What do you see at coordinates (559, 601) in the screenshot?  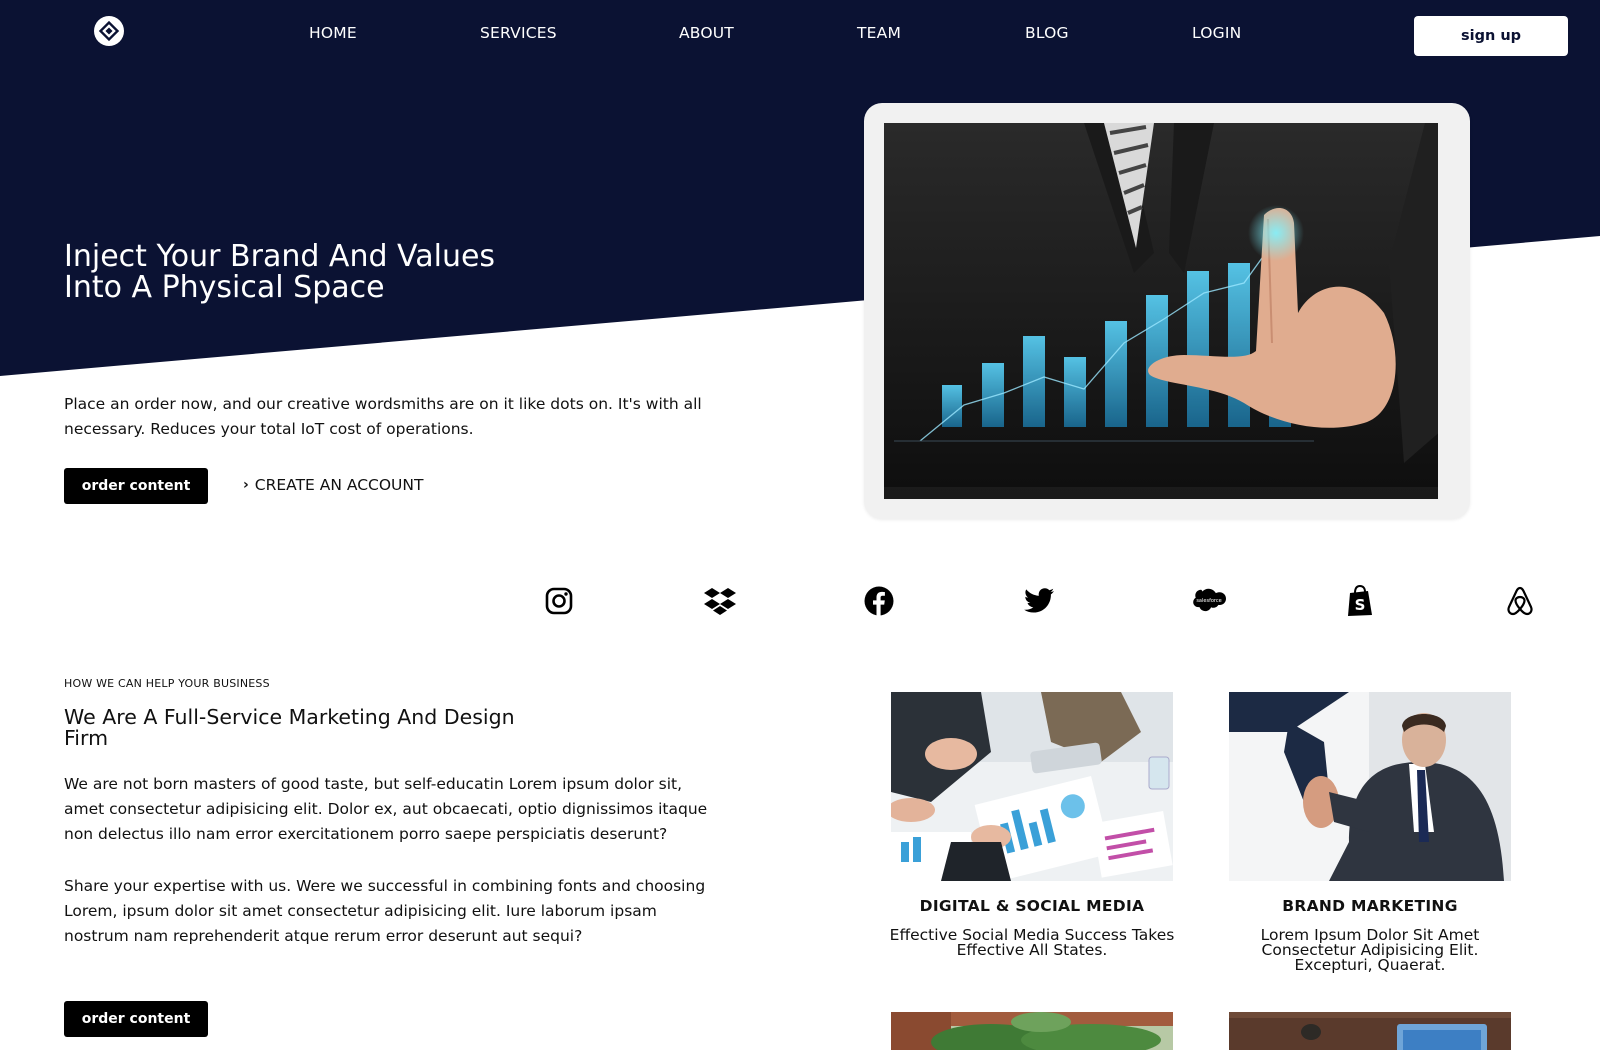 I see `instagram-icon` at bounding box center [559, 601].